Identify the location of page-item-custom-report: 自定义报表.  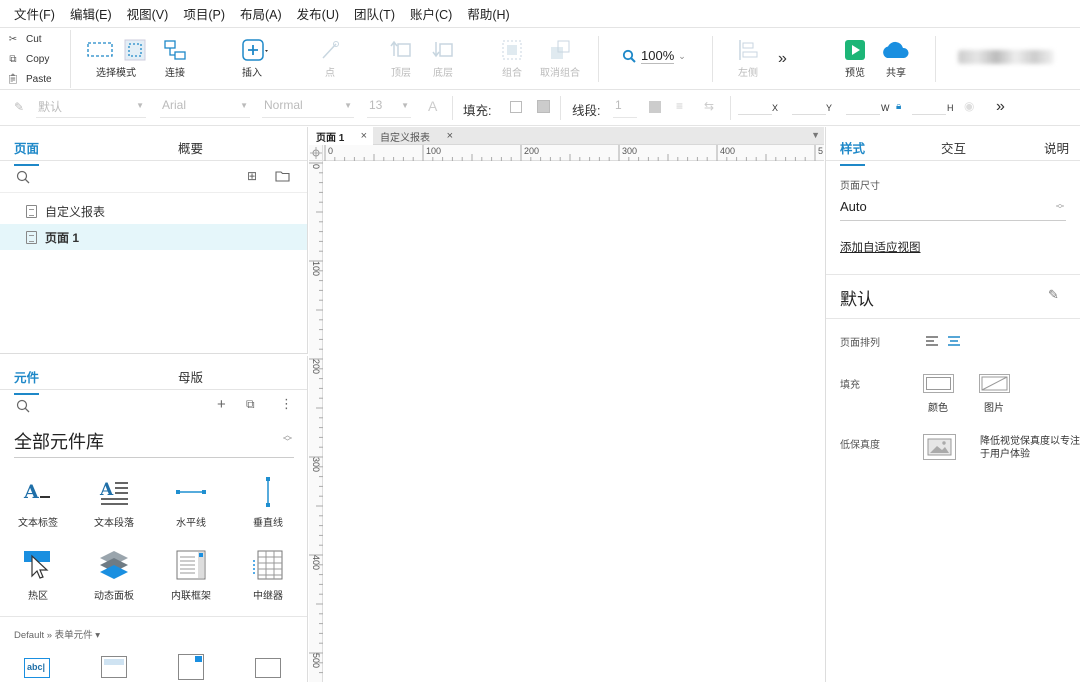
(153, 211).